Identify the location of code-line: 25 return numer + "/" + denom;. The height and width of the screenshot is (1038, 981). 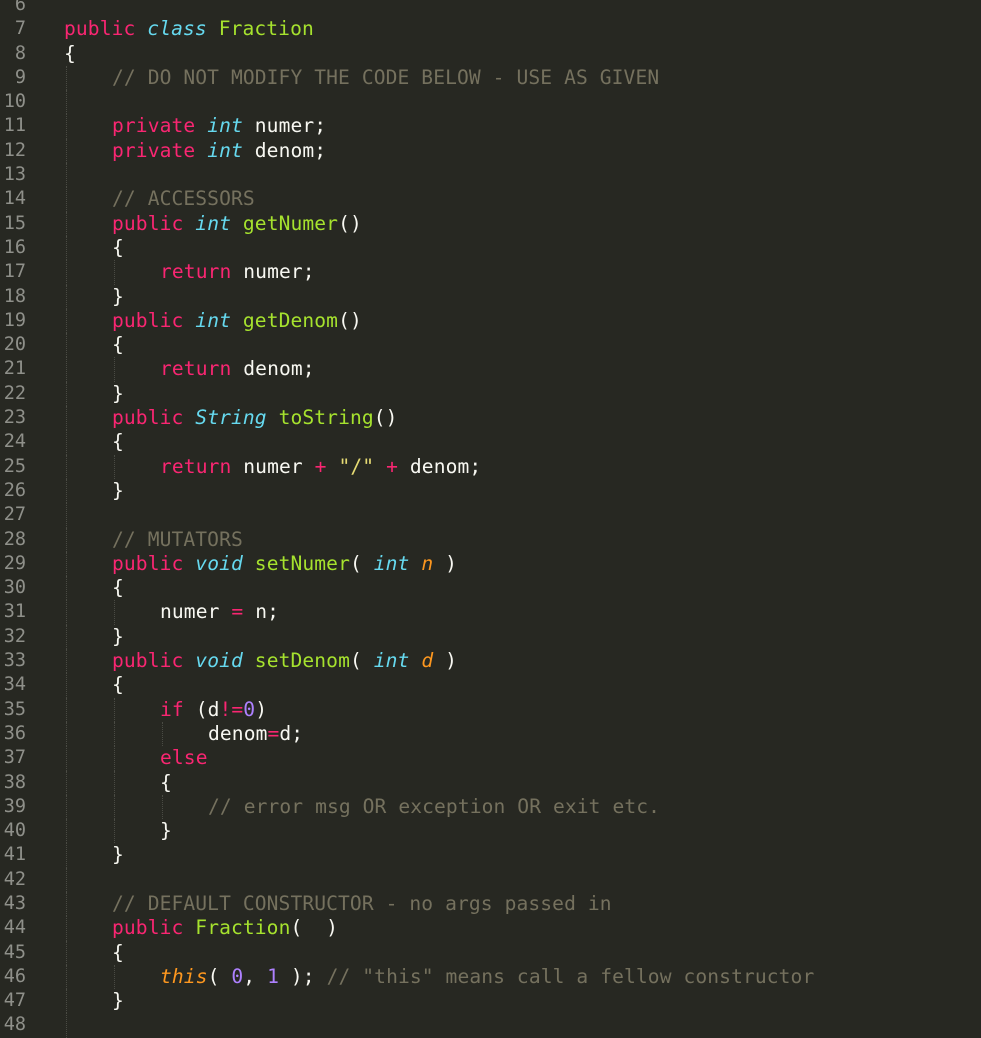
(490, 466).